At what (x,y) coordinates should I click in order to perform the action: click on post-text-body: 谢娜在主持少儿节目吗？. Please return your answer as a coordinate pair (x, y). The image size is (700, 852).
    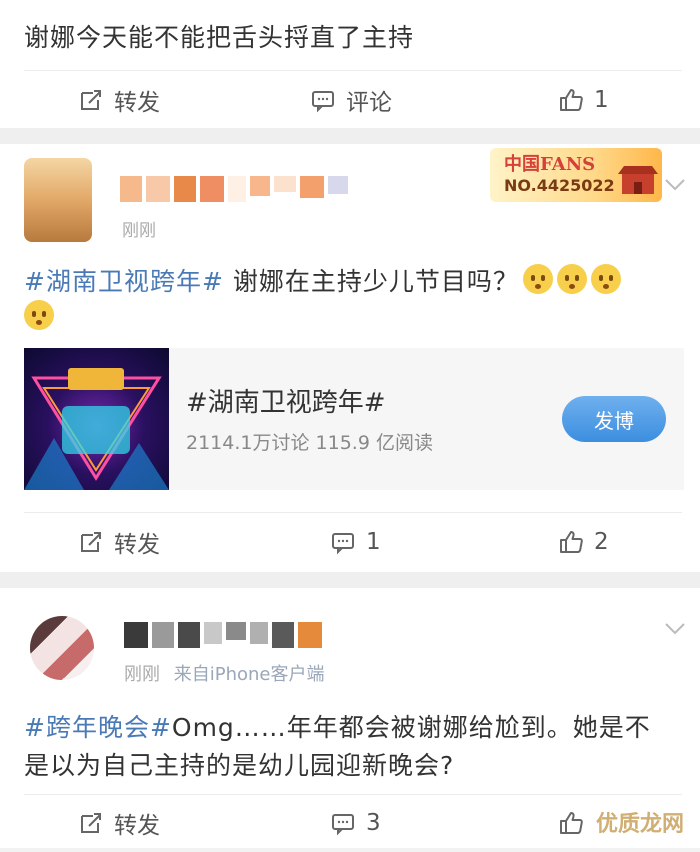
    Looking at the image, I should click on (371, 281).